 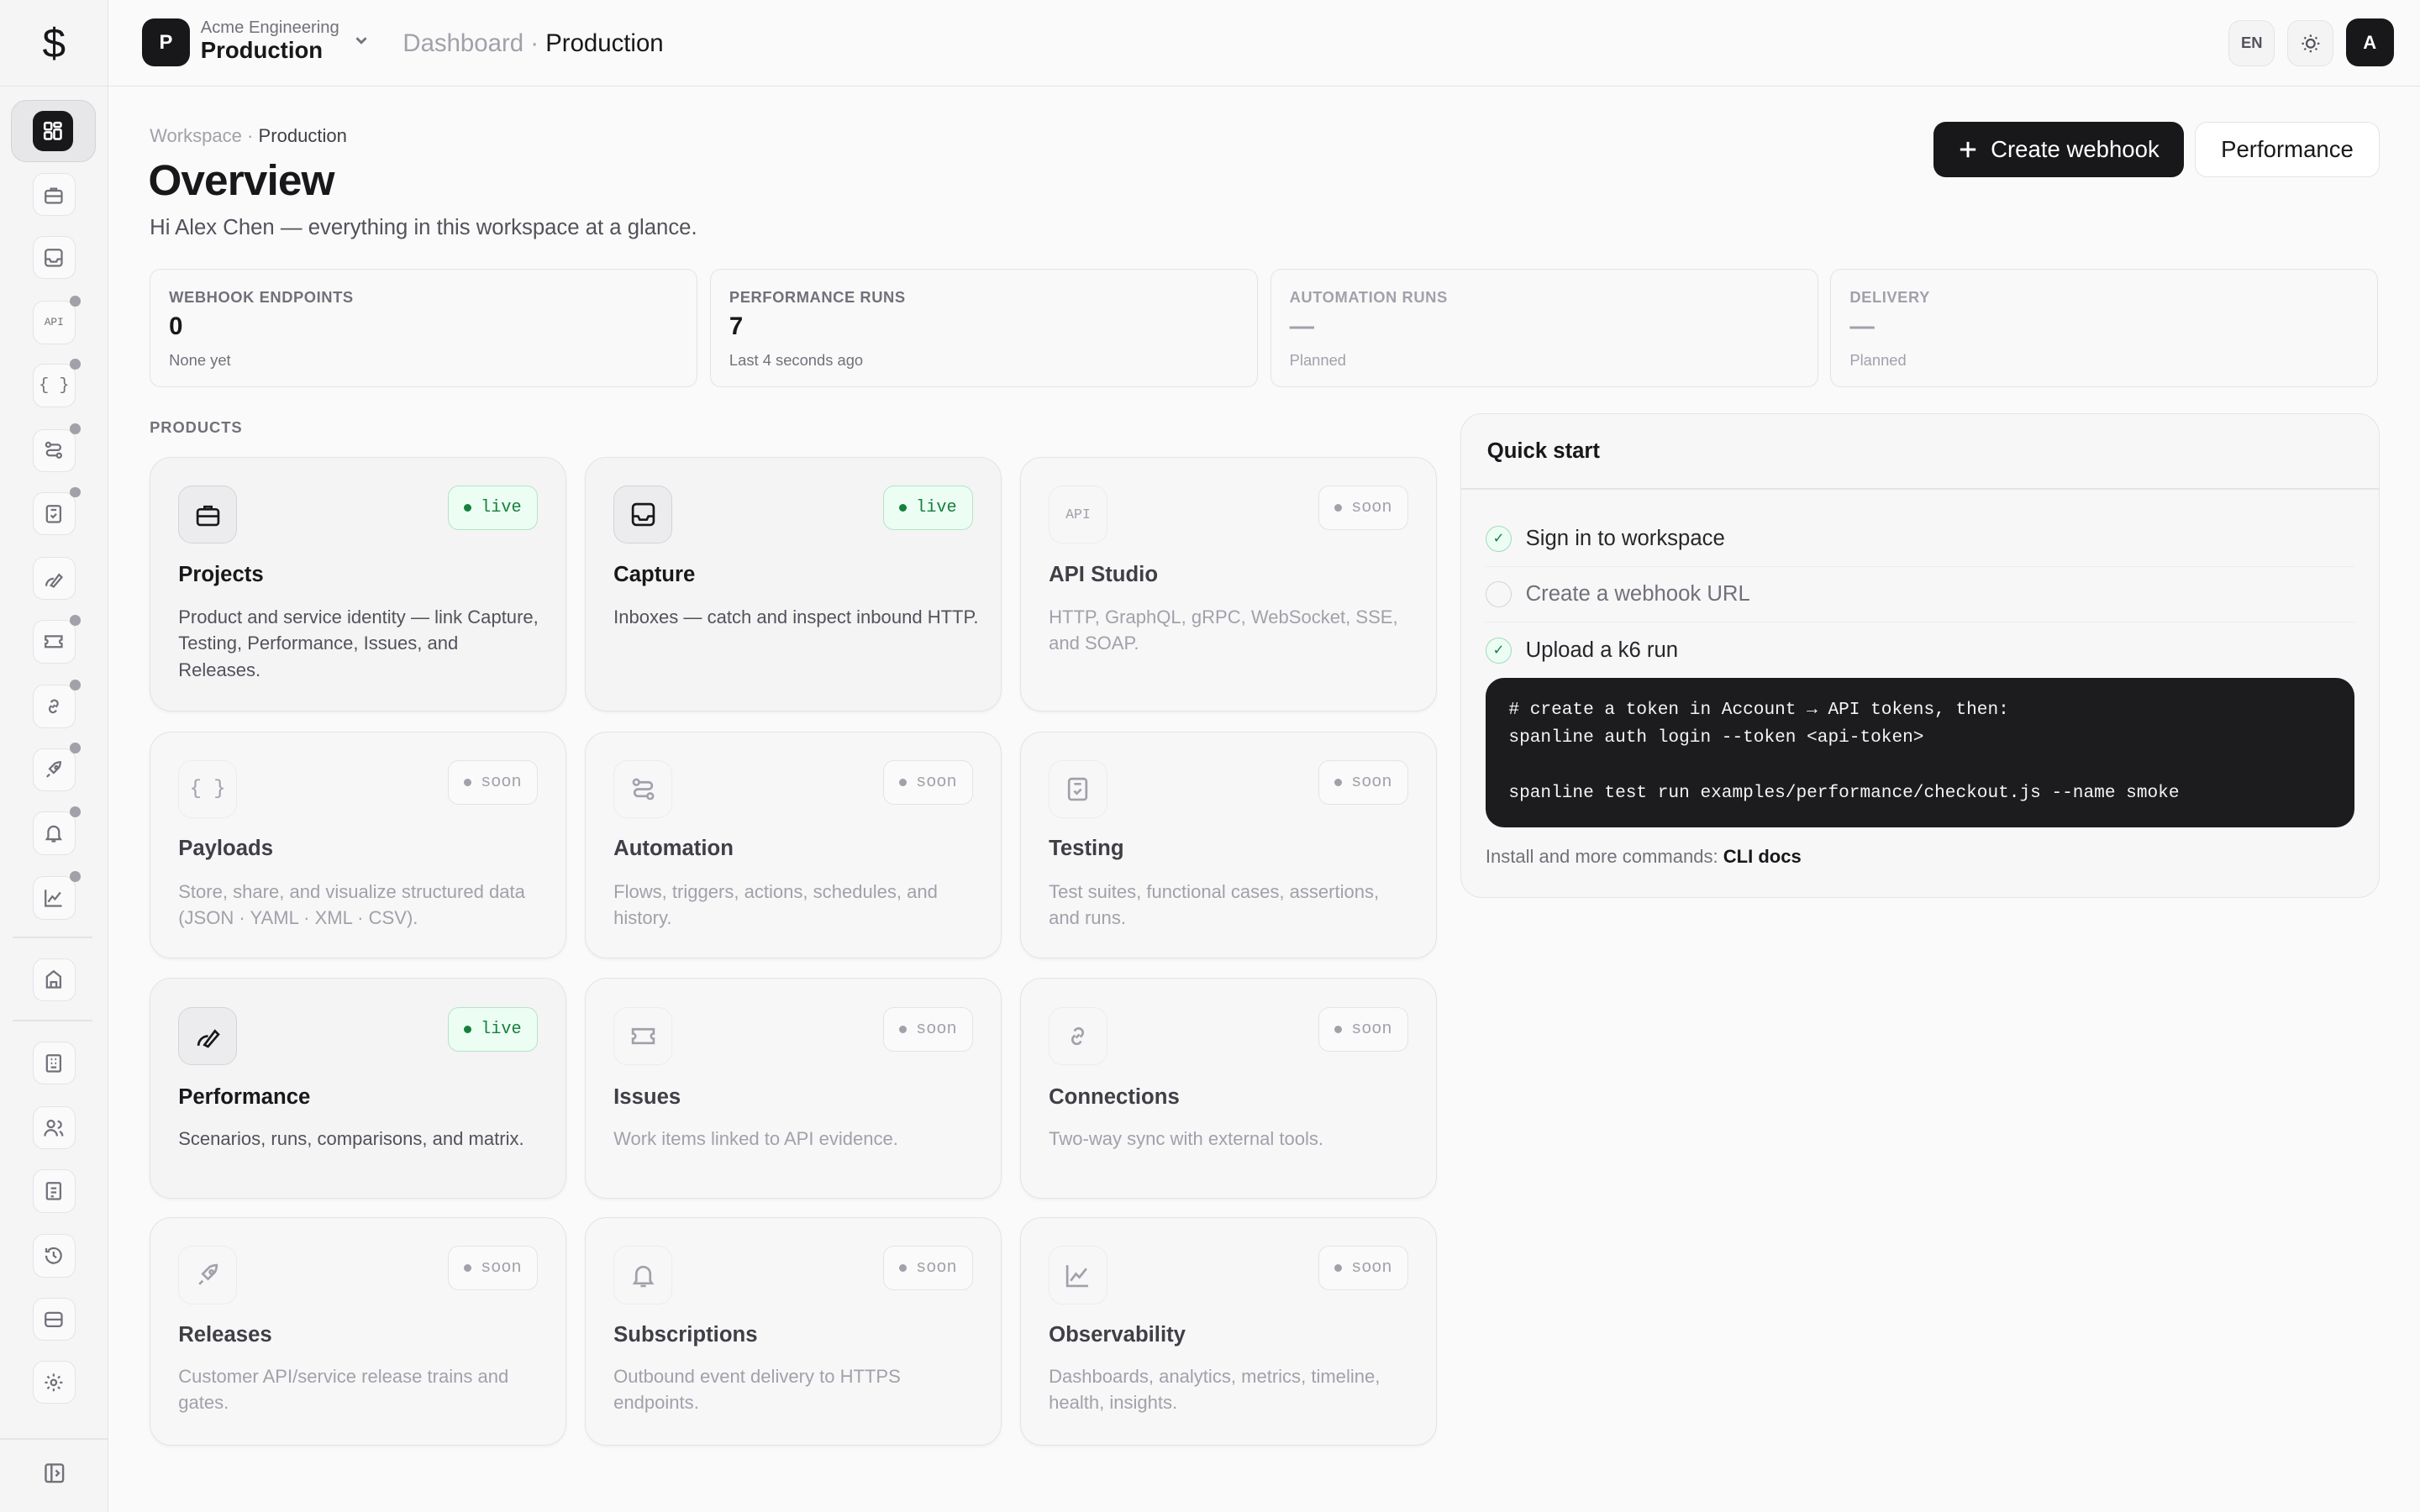 I want to click on products-heading: PRODUCTS, so click(x=196, y=426).